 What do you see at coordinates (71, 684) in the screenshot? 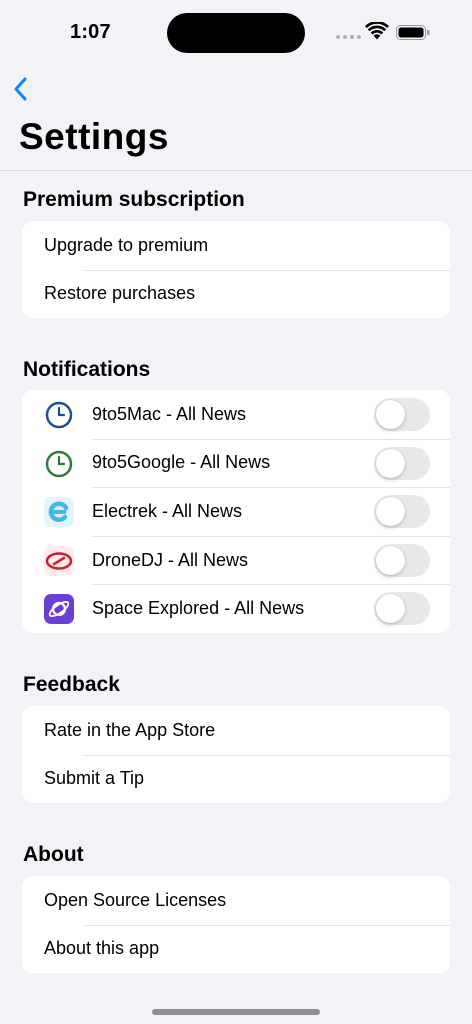
I see `section-header-feedback: Feedback` at bounding box center [71, 684].